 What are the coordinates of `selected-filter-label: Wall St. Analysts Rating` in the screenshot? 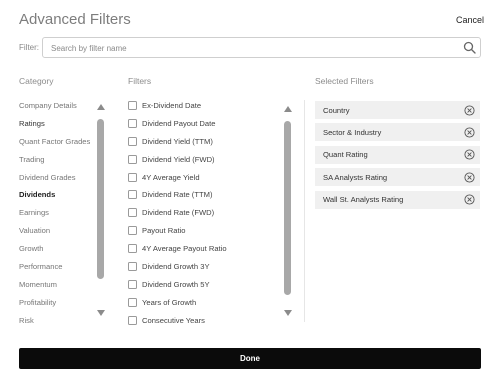 It's located at (363, 200).